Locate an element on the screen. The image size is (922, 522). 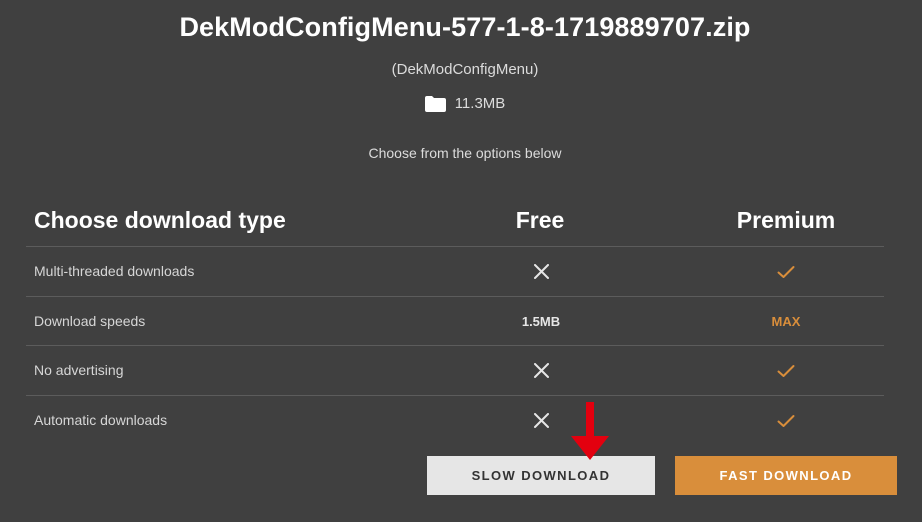
row-label: No advertising is located at coordinates (79, 370).